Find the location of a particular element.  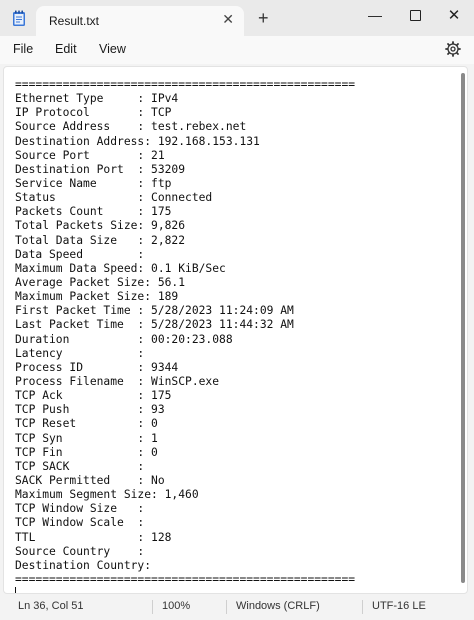

text-line: Destination Country: is located at coordinates (83, 565).